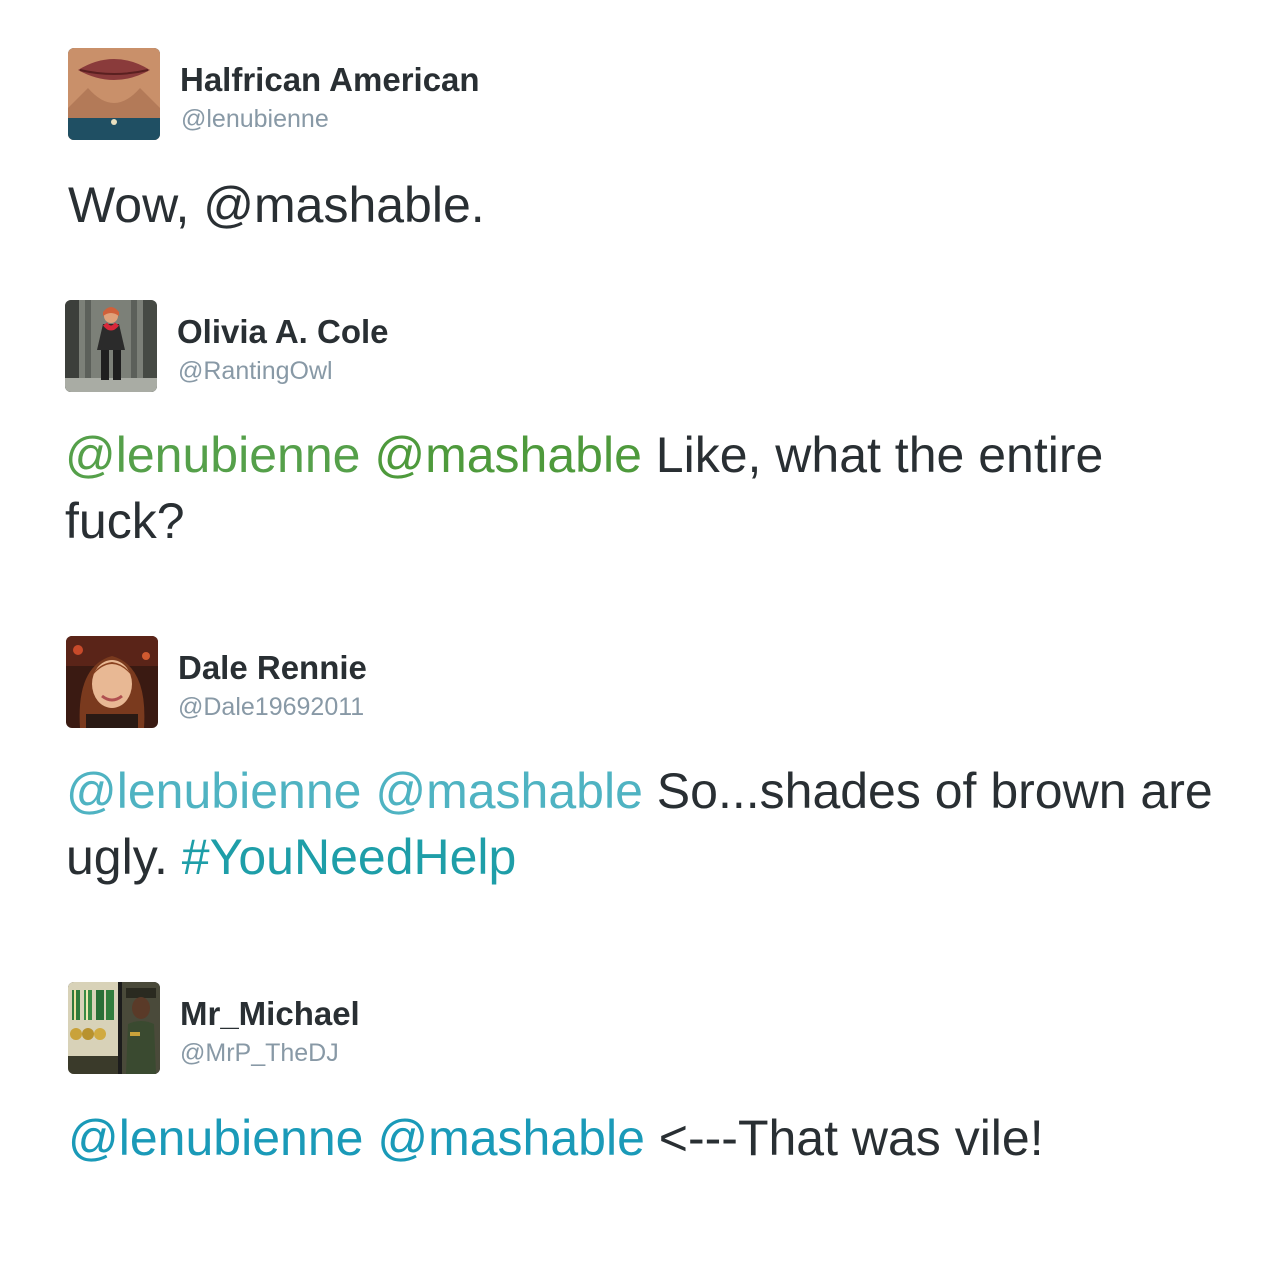 This screenshot has width=1280, height=1265. I want to click on tweet-text-body: Wow, @mashable., so click(276, 205).